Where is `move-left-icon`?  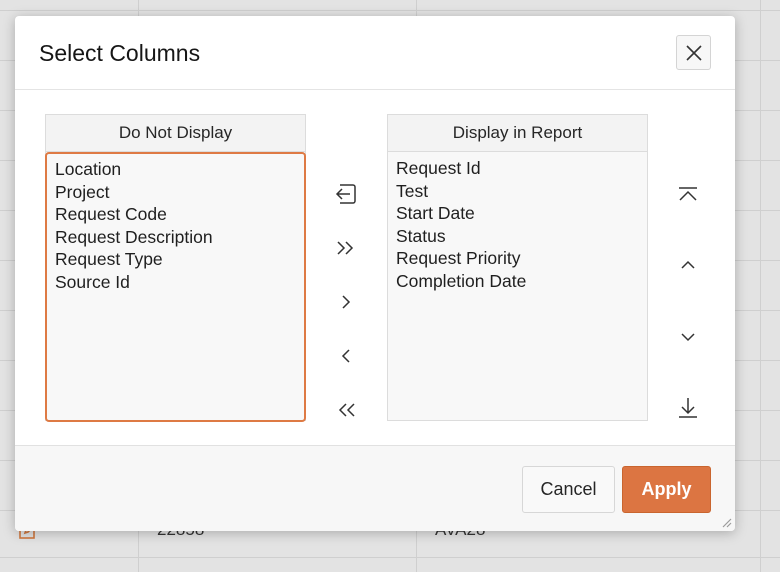
move-left-icon is located at coordinates (345, 356).